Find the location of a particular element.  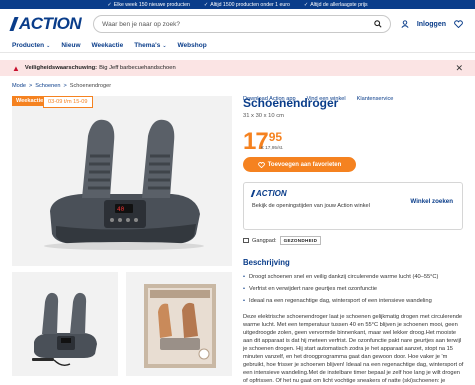

nav-item-weekactie: Weekactie is located at coordinates (108, 45).